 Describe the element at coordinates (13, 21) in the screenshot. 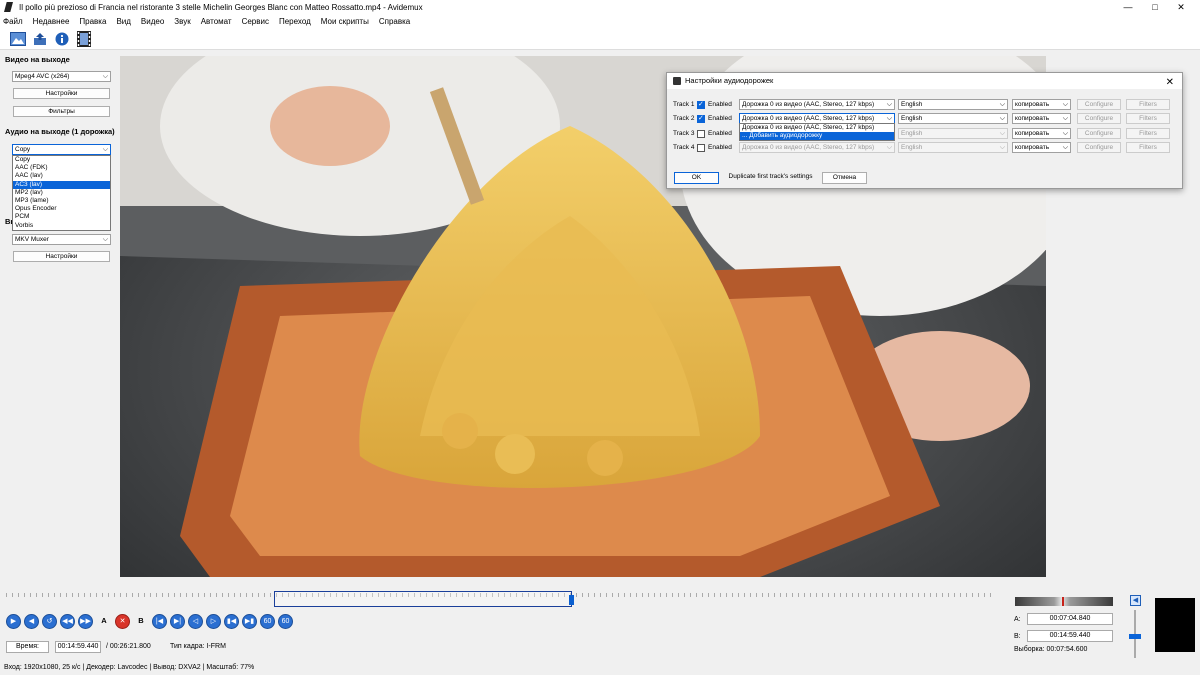

I see `menu-file: Файл` at that location.